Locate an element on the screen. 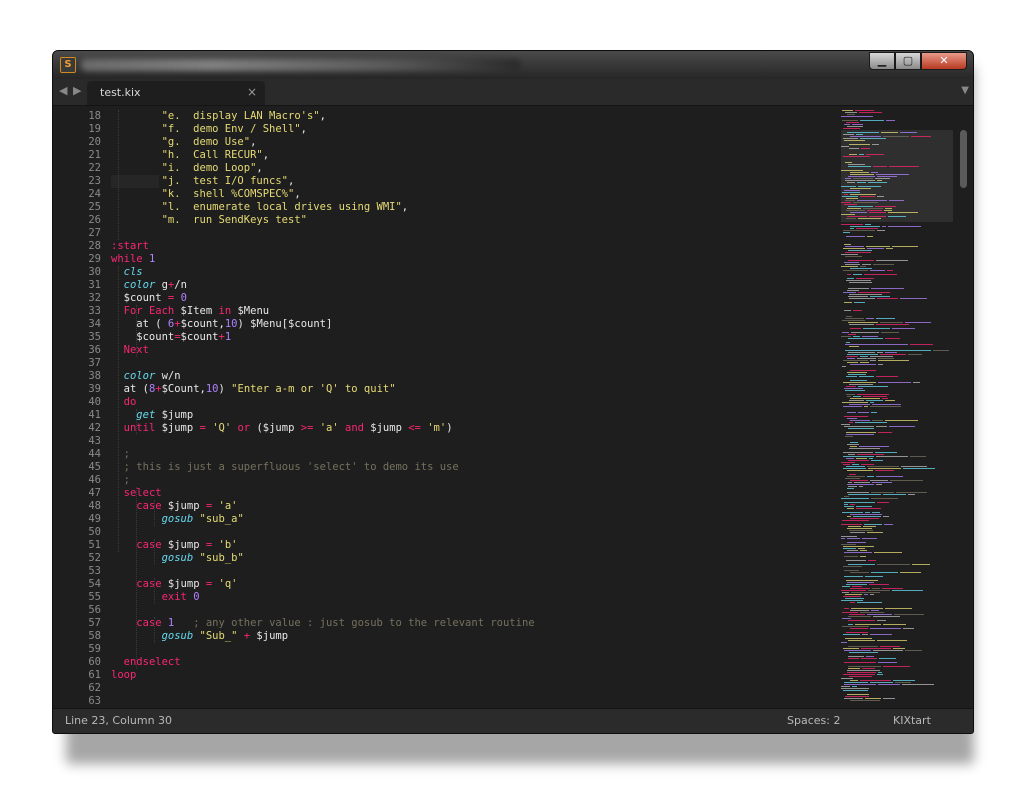 This screenshot has height=788, width=1027. code-line: get $jump is located at coordinates (152, 415).